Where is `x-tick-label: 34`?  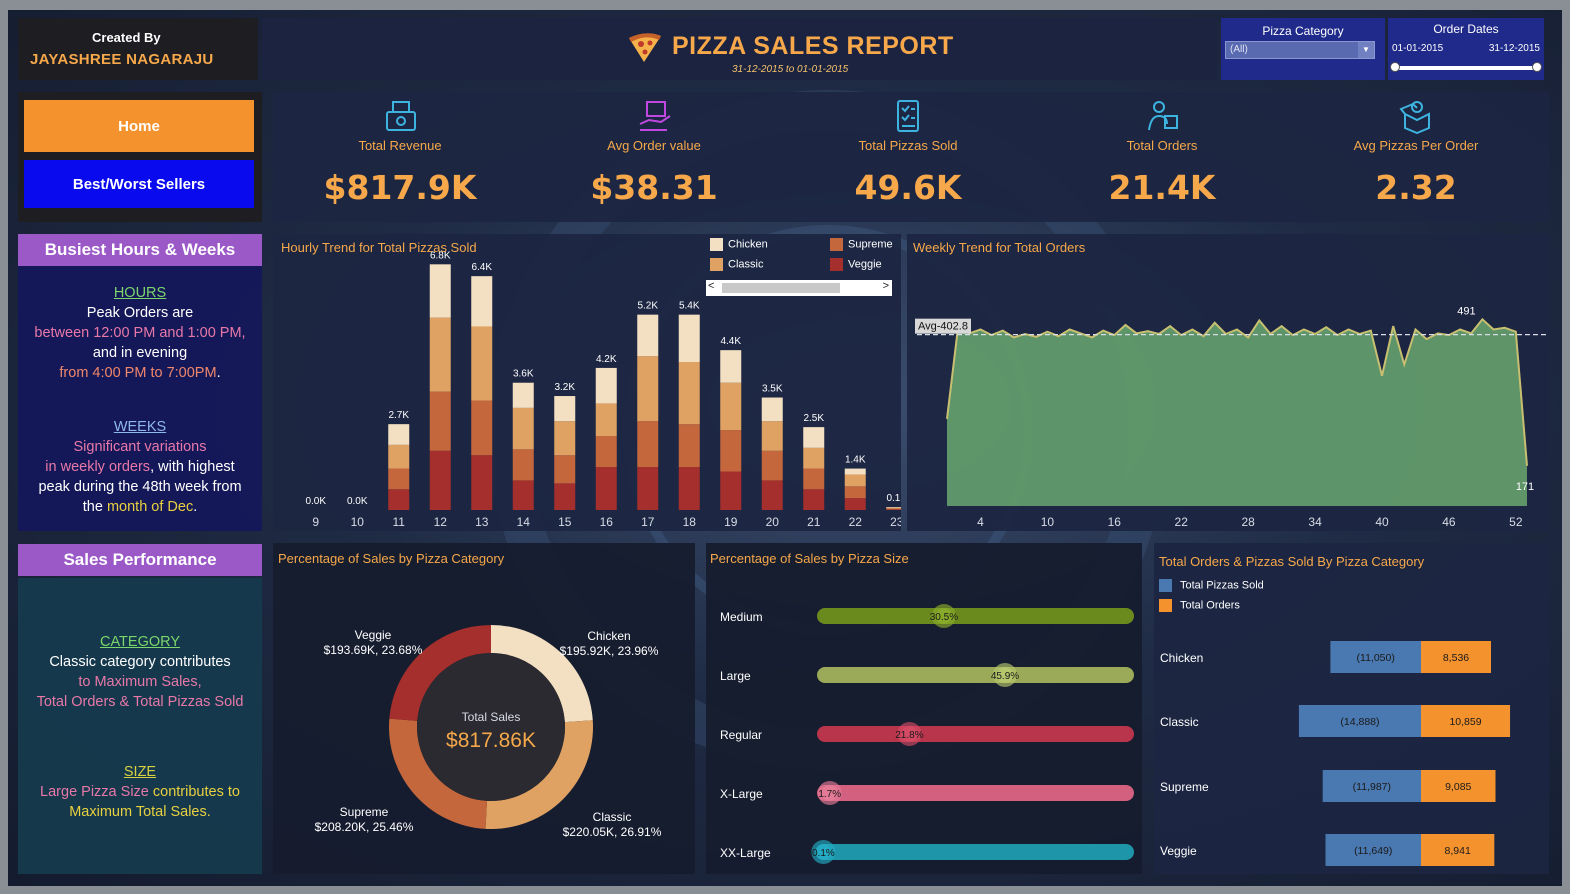 x-tick-label: 34 is located at coordinates (1315, 522).